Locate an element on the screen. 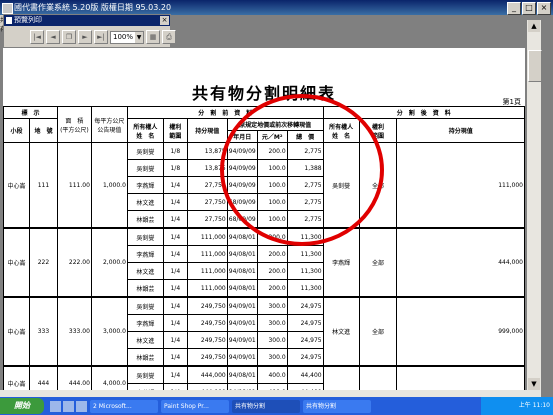 The image size is (553, 415). header-subsection: 小段 is located at coordinates (16, 130).